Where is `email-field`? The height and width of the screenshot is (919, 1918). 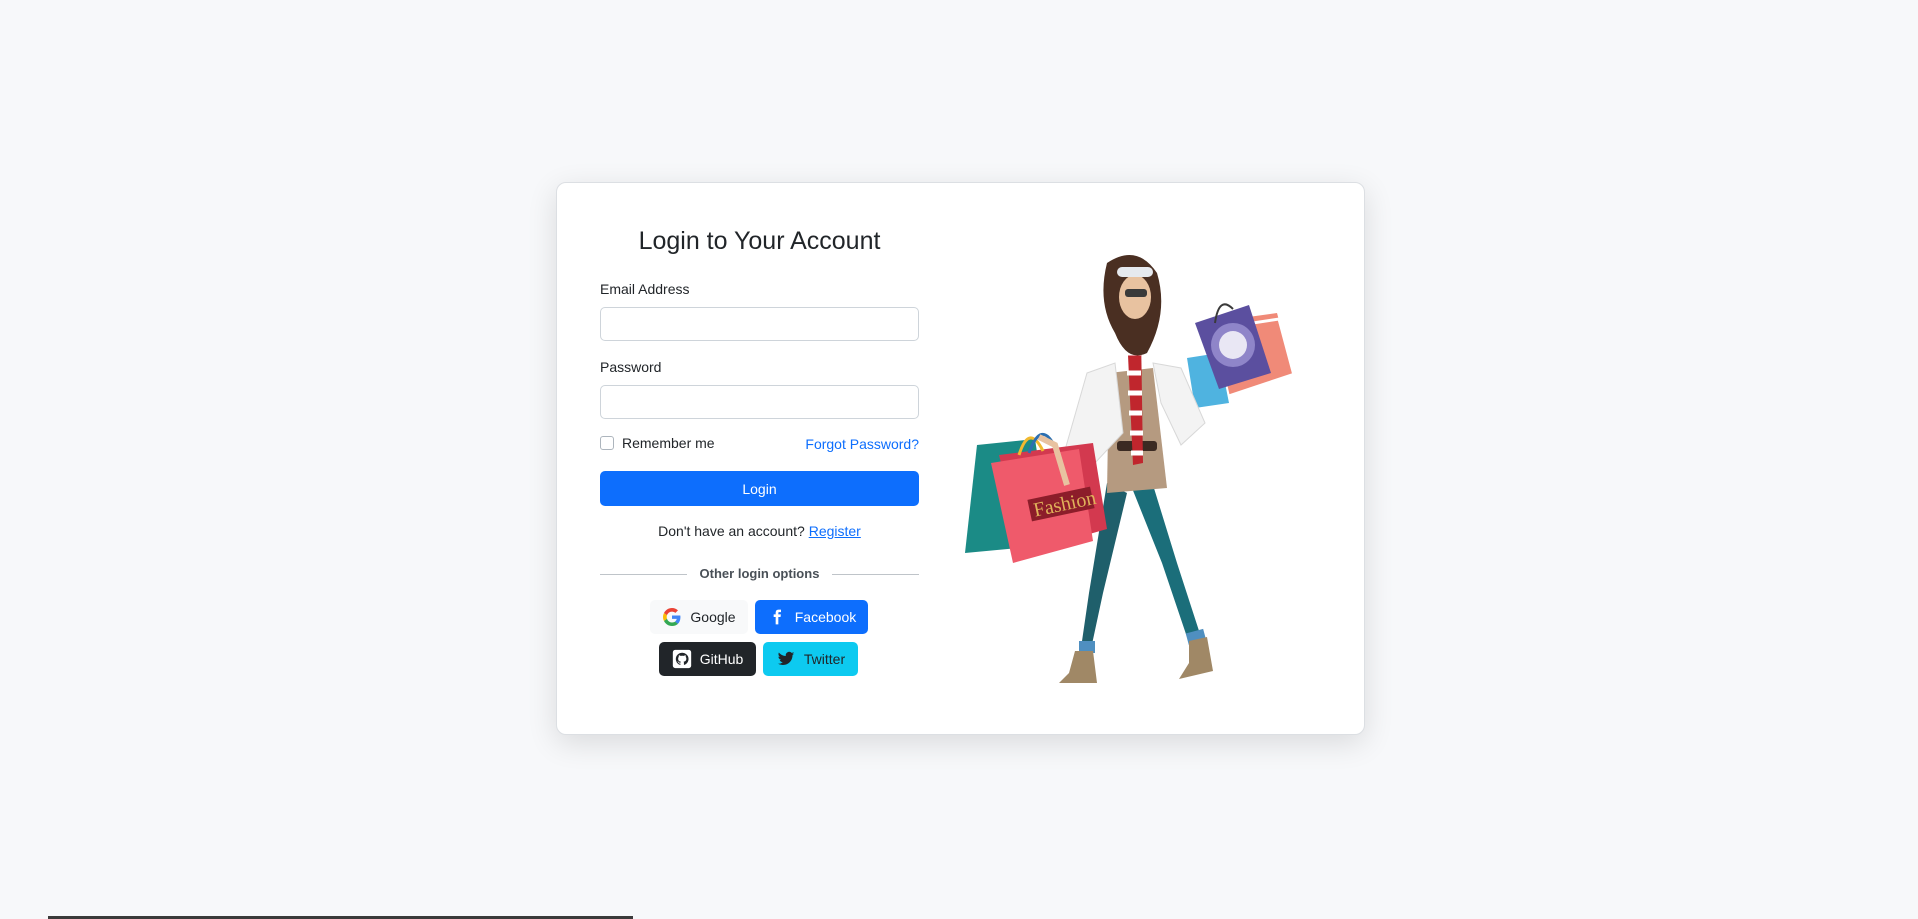
email-field is located at coordinates (759, 324).